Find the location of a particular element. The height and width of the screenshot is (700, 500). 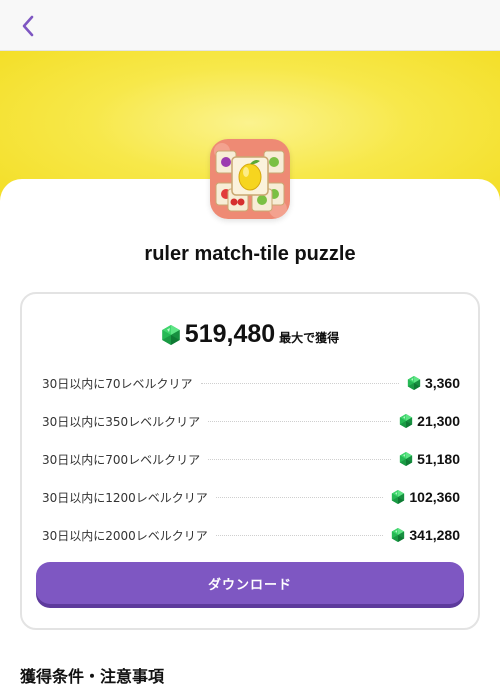

chevron-left-icon is located at coordinates (28, 26).